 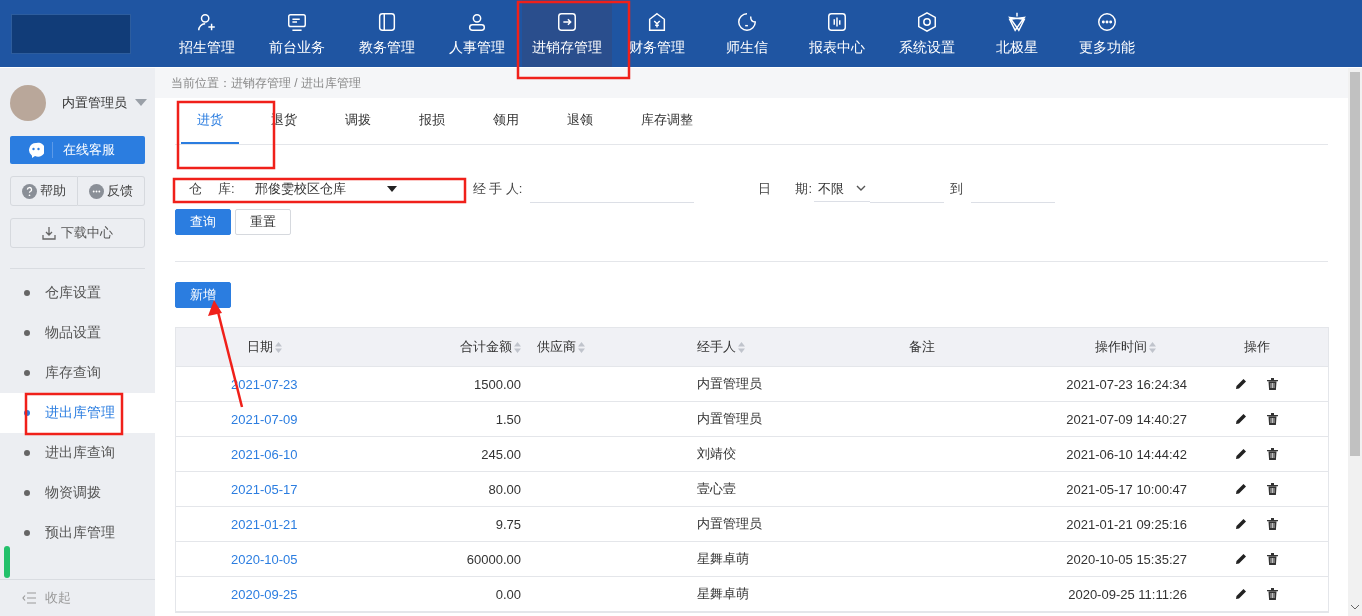 I want to click on sidebar-menu-item: 物资调拨, so click(x=77, y=493).